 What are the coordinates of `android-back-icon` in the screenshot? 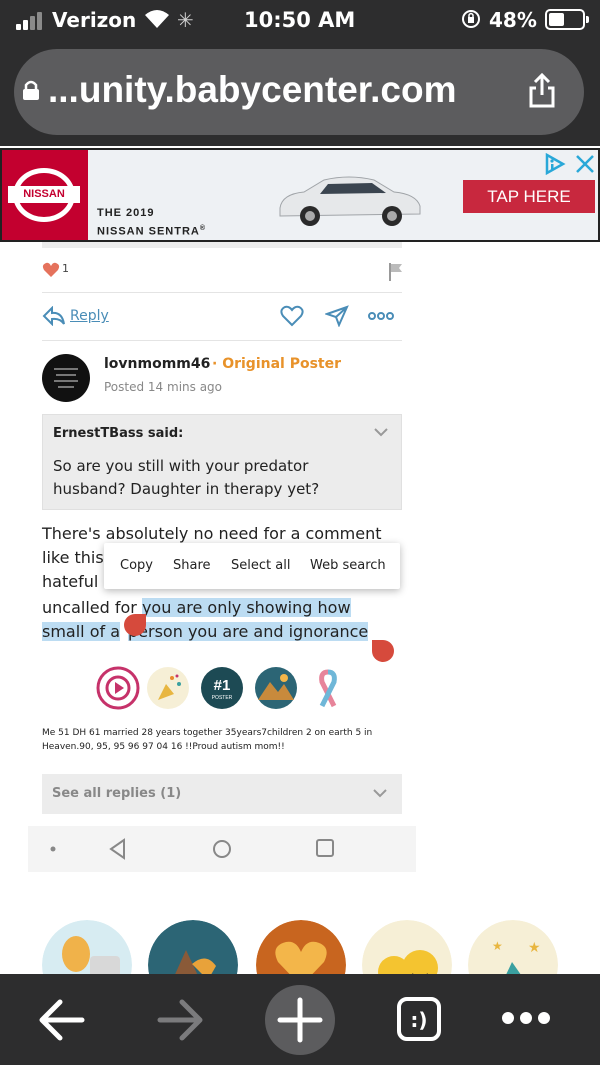 It's located at (118, 849).